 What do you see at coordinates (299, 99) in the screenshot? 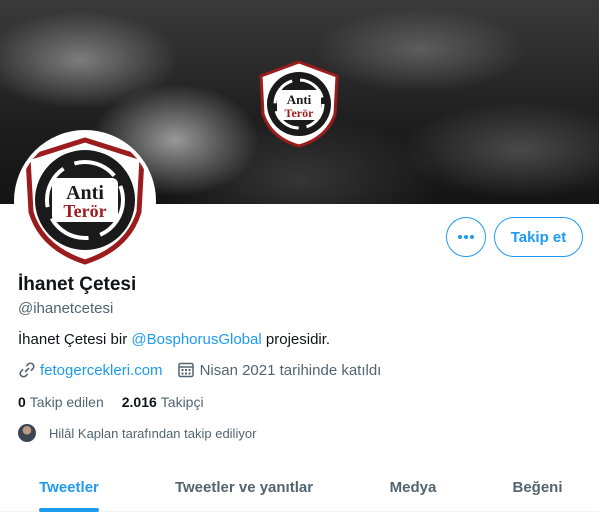
I see `banner-logo-line1: Anti` at bounding box center [299, 99].